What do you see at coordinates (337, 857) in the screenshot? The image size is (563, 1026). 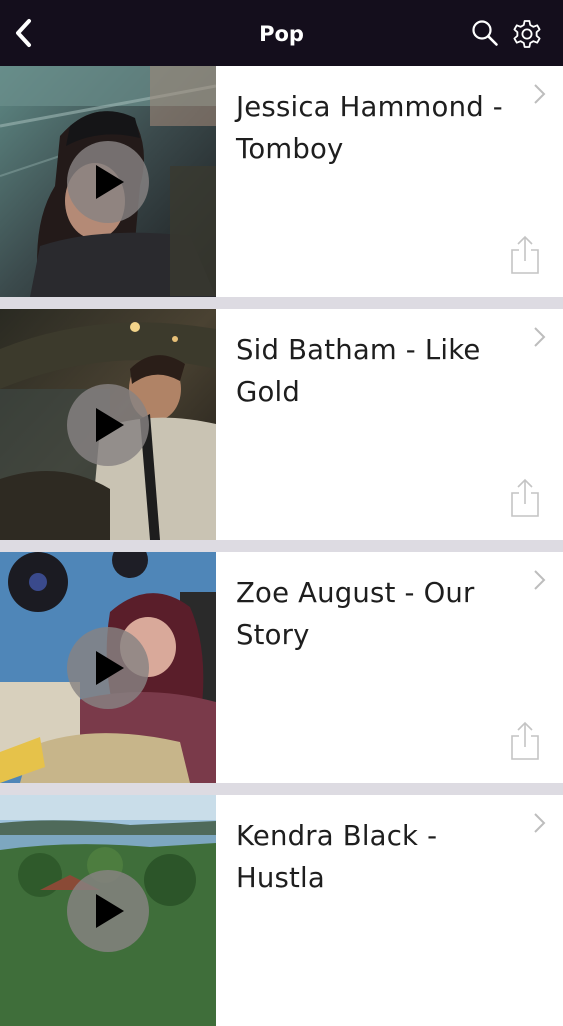 I see `video-title: Kendra Black - Hustla` at bounding box center [337, 857].